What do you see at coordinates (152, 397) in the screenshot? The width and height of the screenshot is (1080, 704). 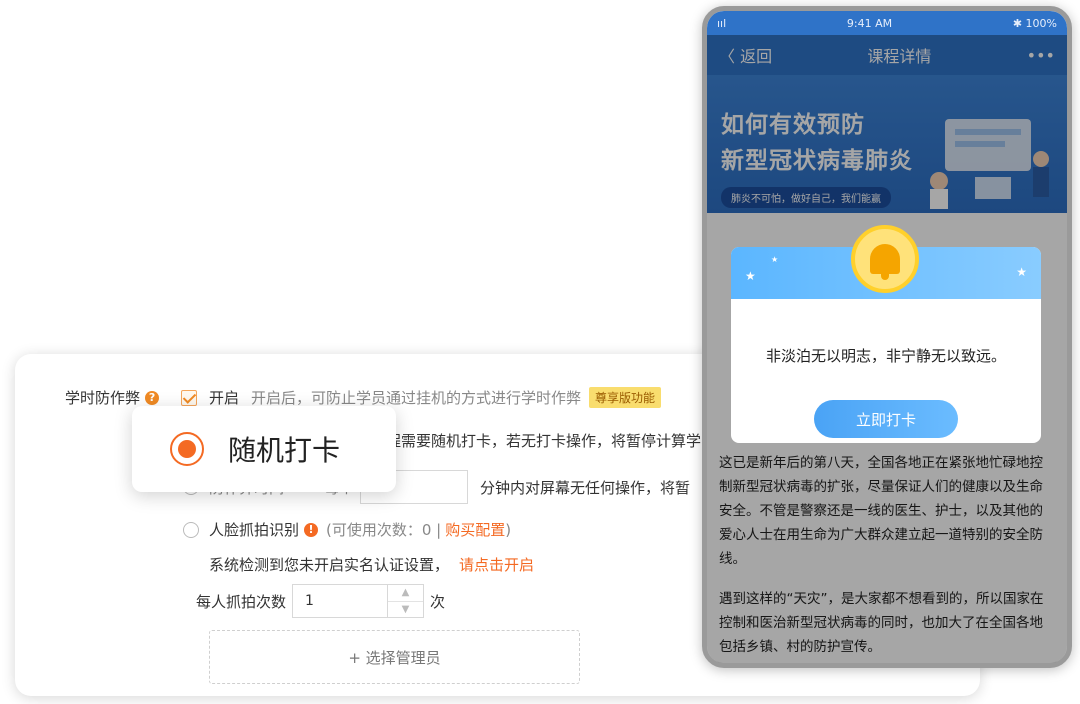 I see `help-icon: ?` at bounding box center [152, 397].